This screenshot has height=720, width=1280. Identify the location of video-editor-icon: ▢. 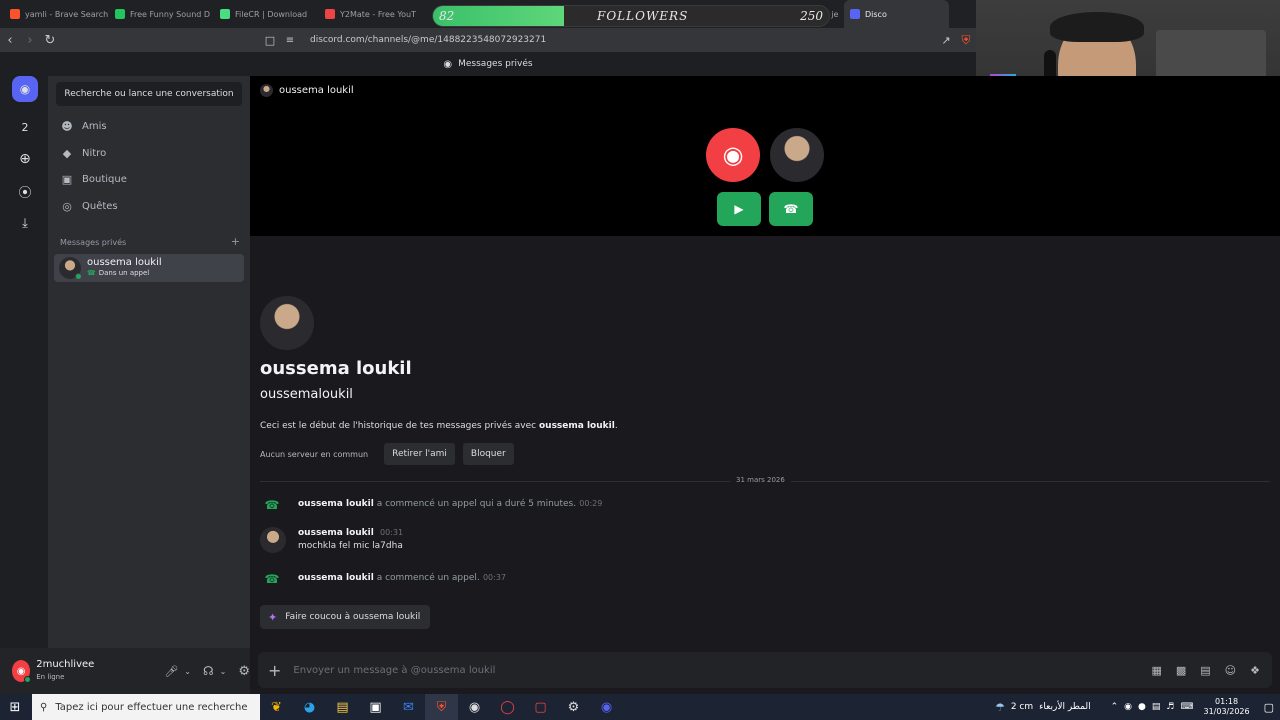
(540, 707).